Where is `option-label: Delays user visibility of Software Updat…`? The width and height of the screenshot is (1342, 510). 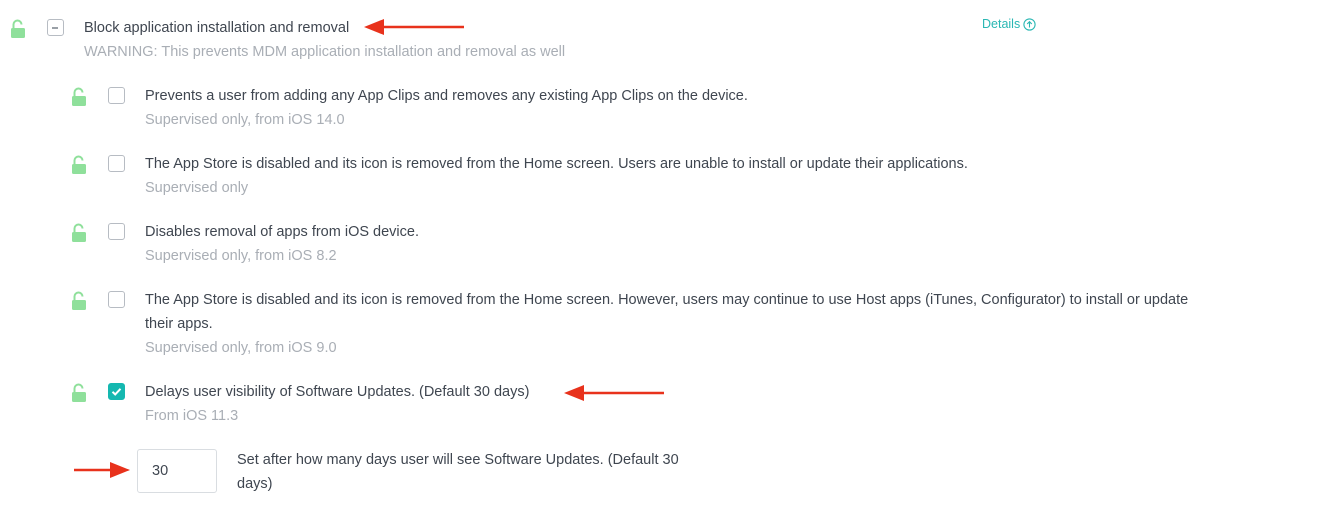 option-label: Delays user visibility of Software Updat… is located at coordinates (337, 392).